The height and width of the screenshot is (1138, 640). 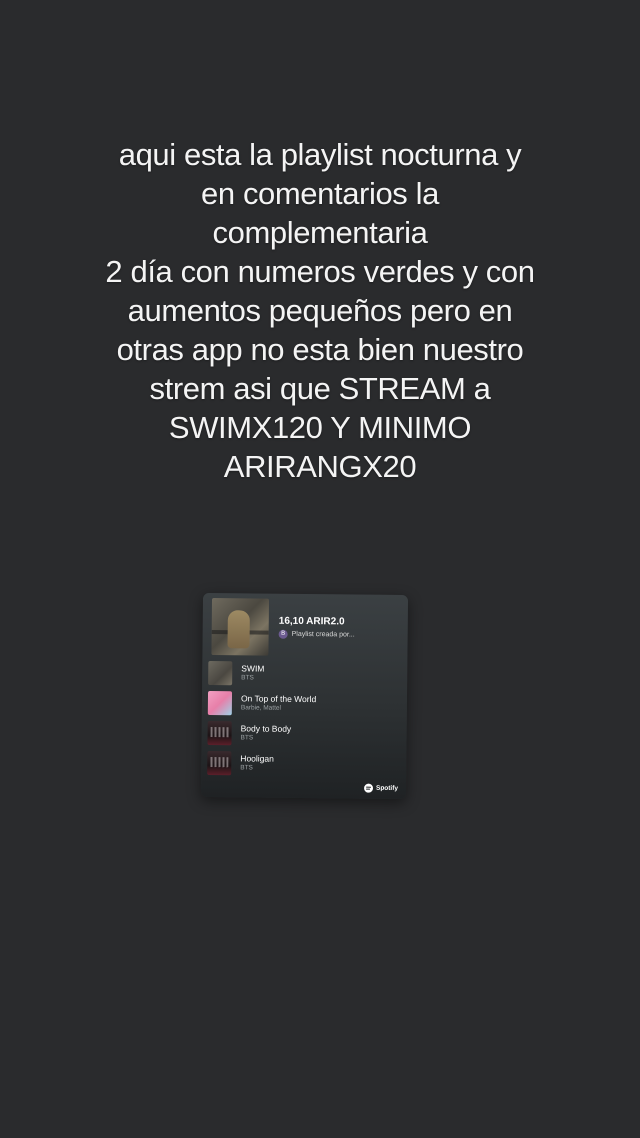 I want to click on caption-line: otras app no esta bien nuestro, so click(x=320, y=349).